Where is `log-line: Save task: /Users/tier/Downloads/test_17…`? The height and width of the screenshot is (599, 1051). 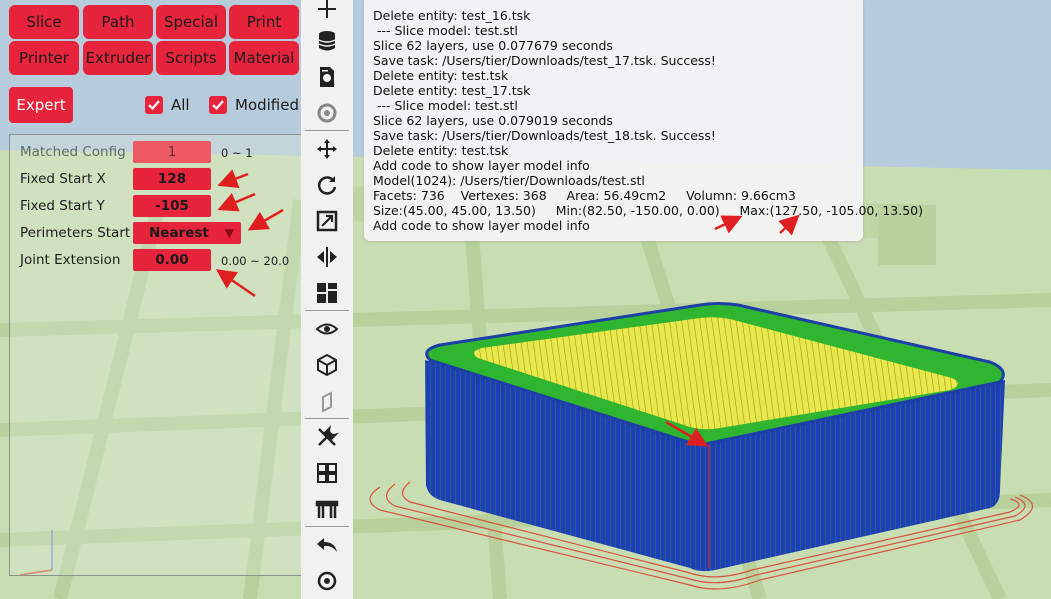 log-line: Save task: /Users/tier/Downloads/test_17… is located at coordinates (544, 60).